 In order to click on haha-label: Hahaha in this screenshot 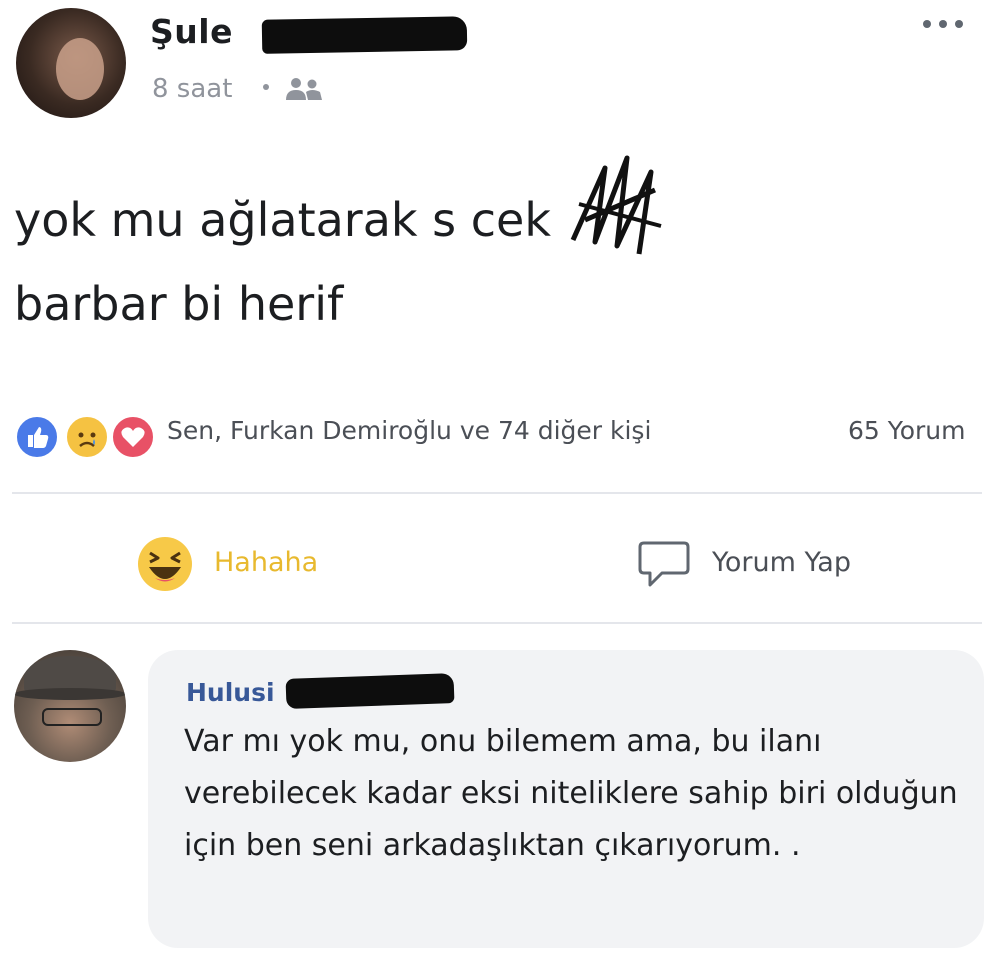, I will do `click(266, 562)`.